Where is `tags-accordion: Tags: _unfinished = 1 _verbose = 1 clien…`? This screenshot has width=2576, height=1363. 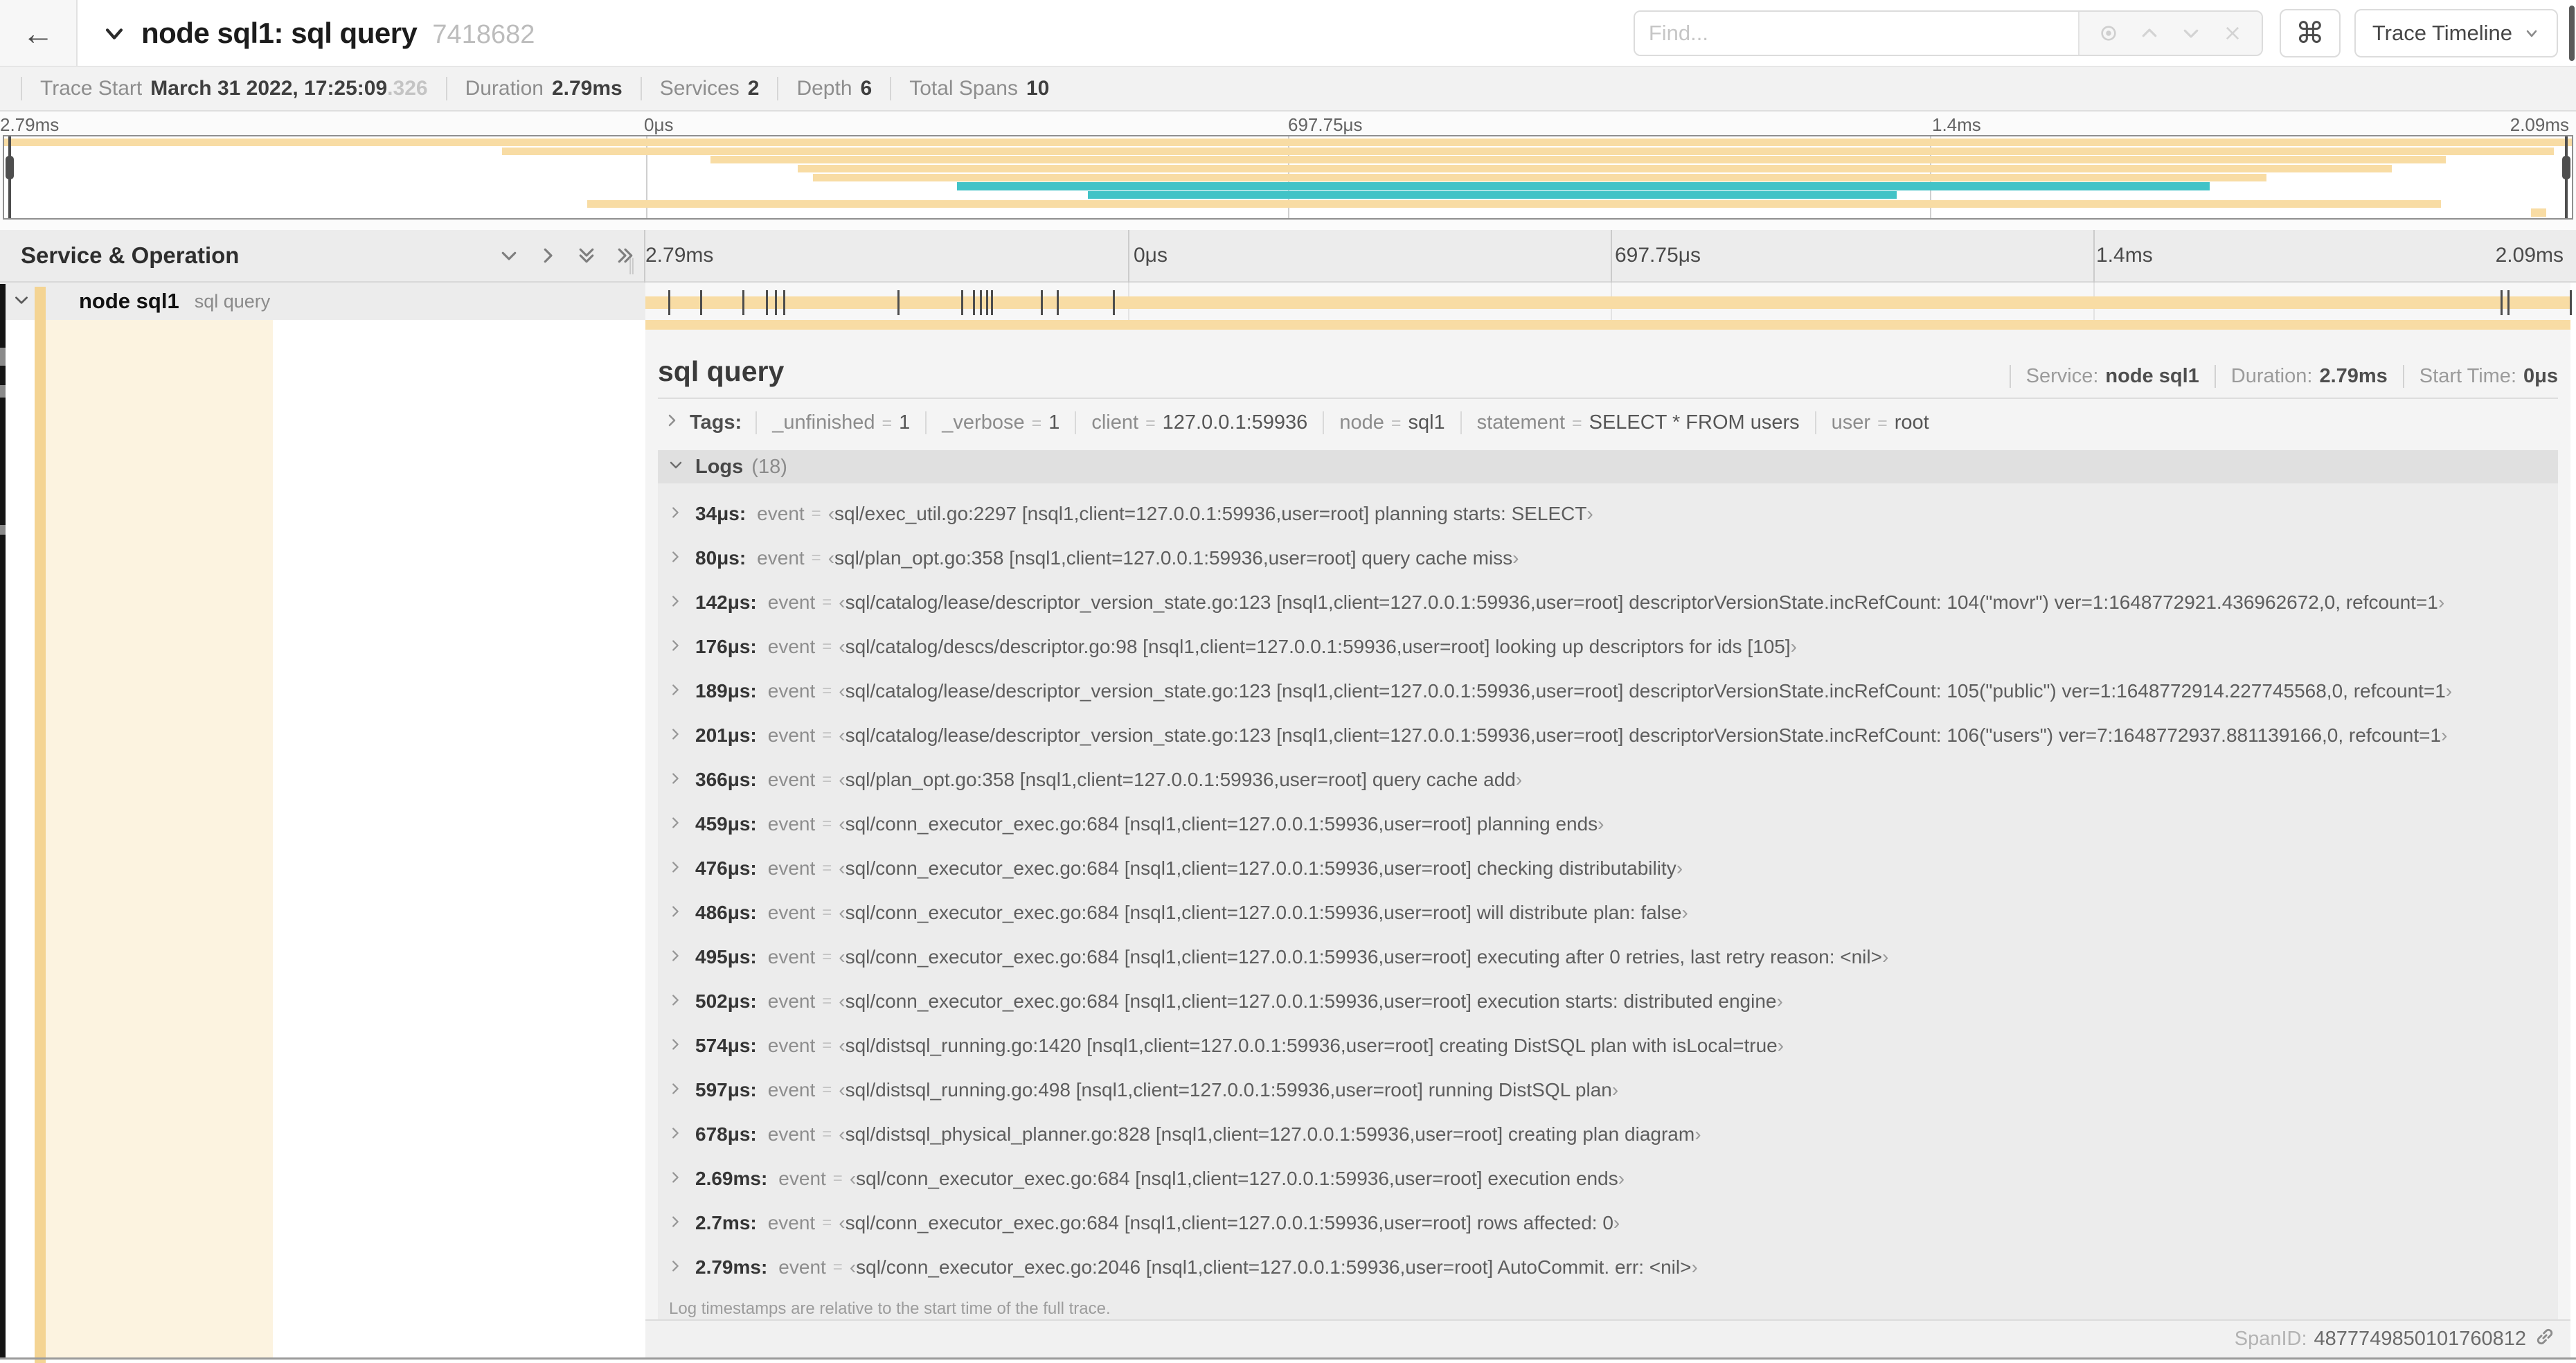
tags-accordion: Tags: _unfinished = 1 _verbose = 1 clien… is located at coordinates (1608, 423).